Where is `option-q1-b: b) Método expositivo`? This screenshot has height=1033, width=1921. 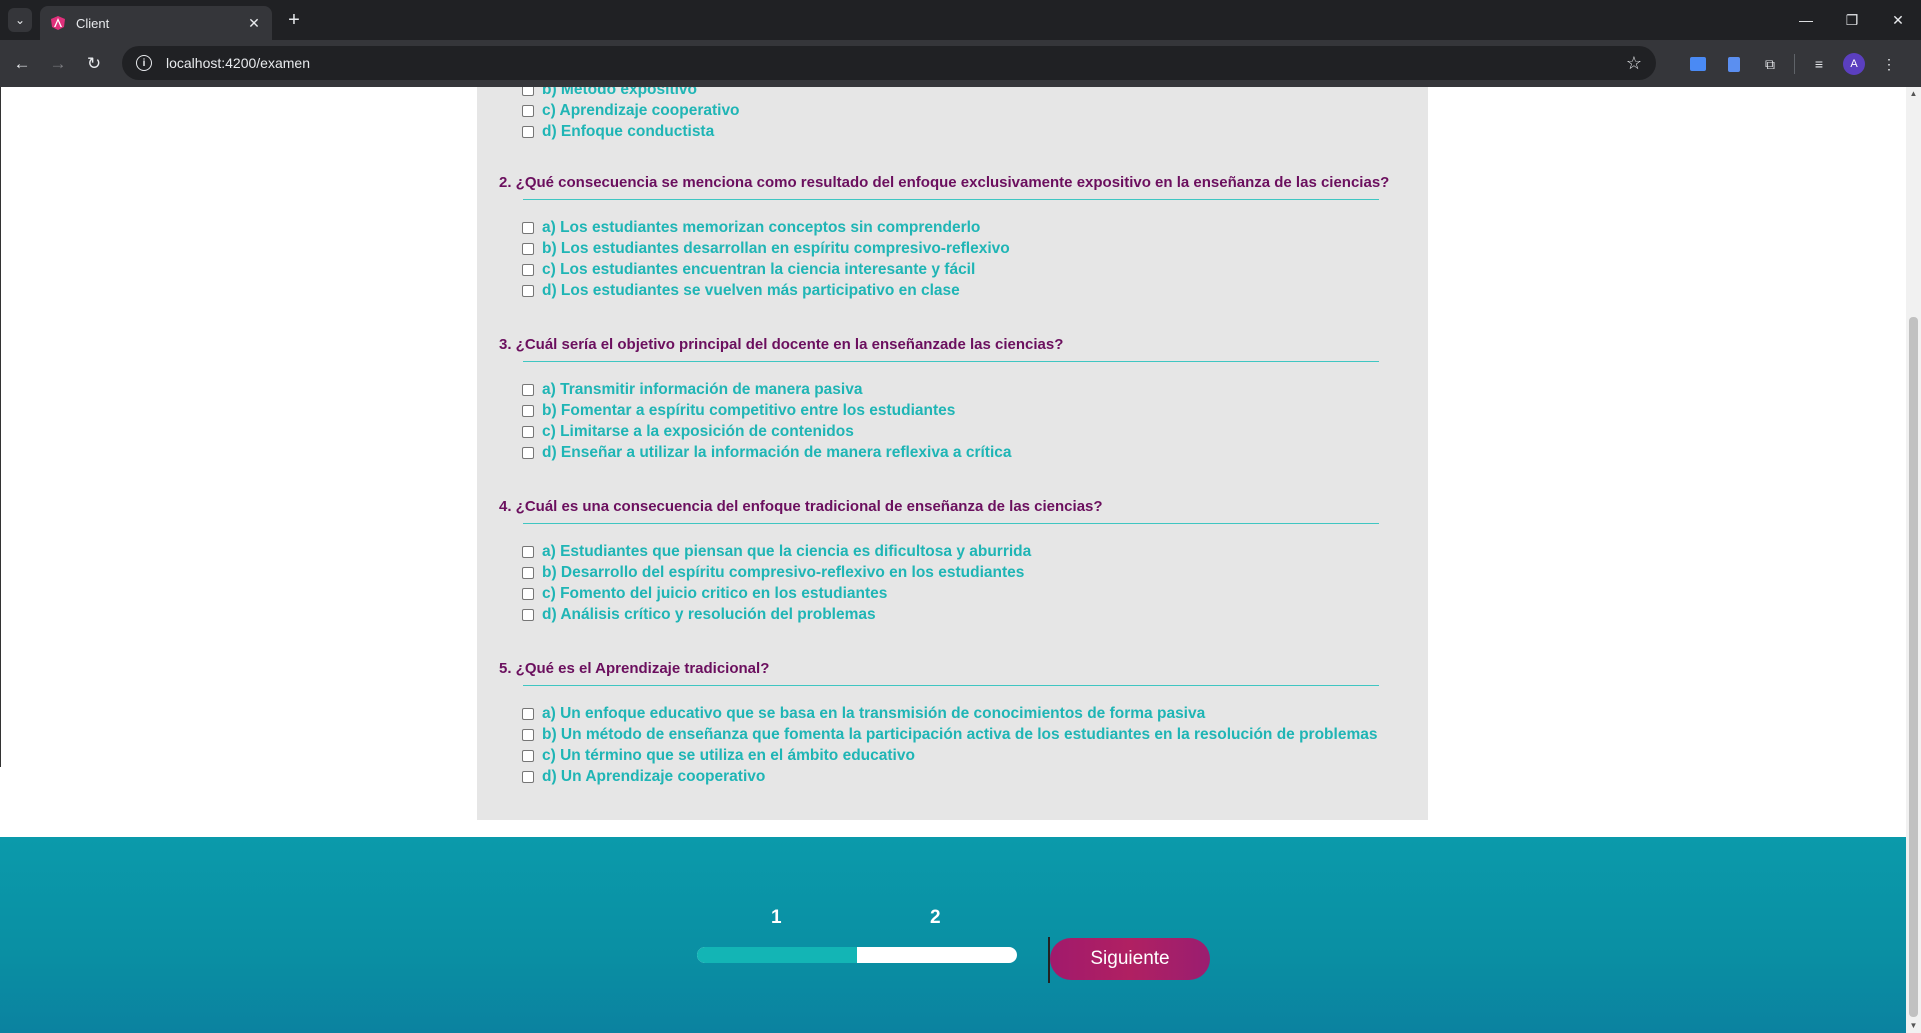
option-q1-b: b) Método expositivo is located at coordinates (609, 93).